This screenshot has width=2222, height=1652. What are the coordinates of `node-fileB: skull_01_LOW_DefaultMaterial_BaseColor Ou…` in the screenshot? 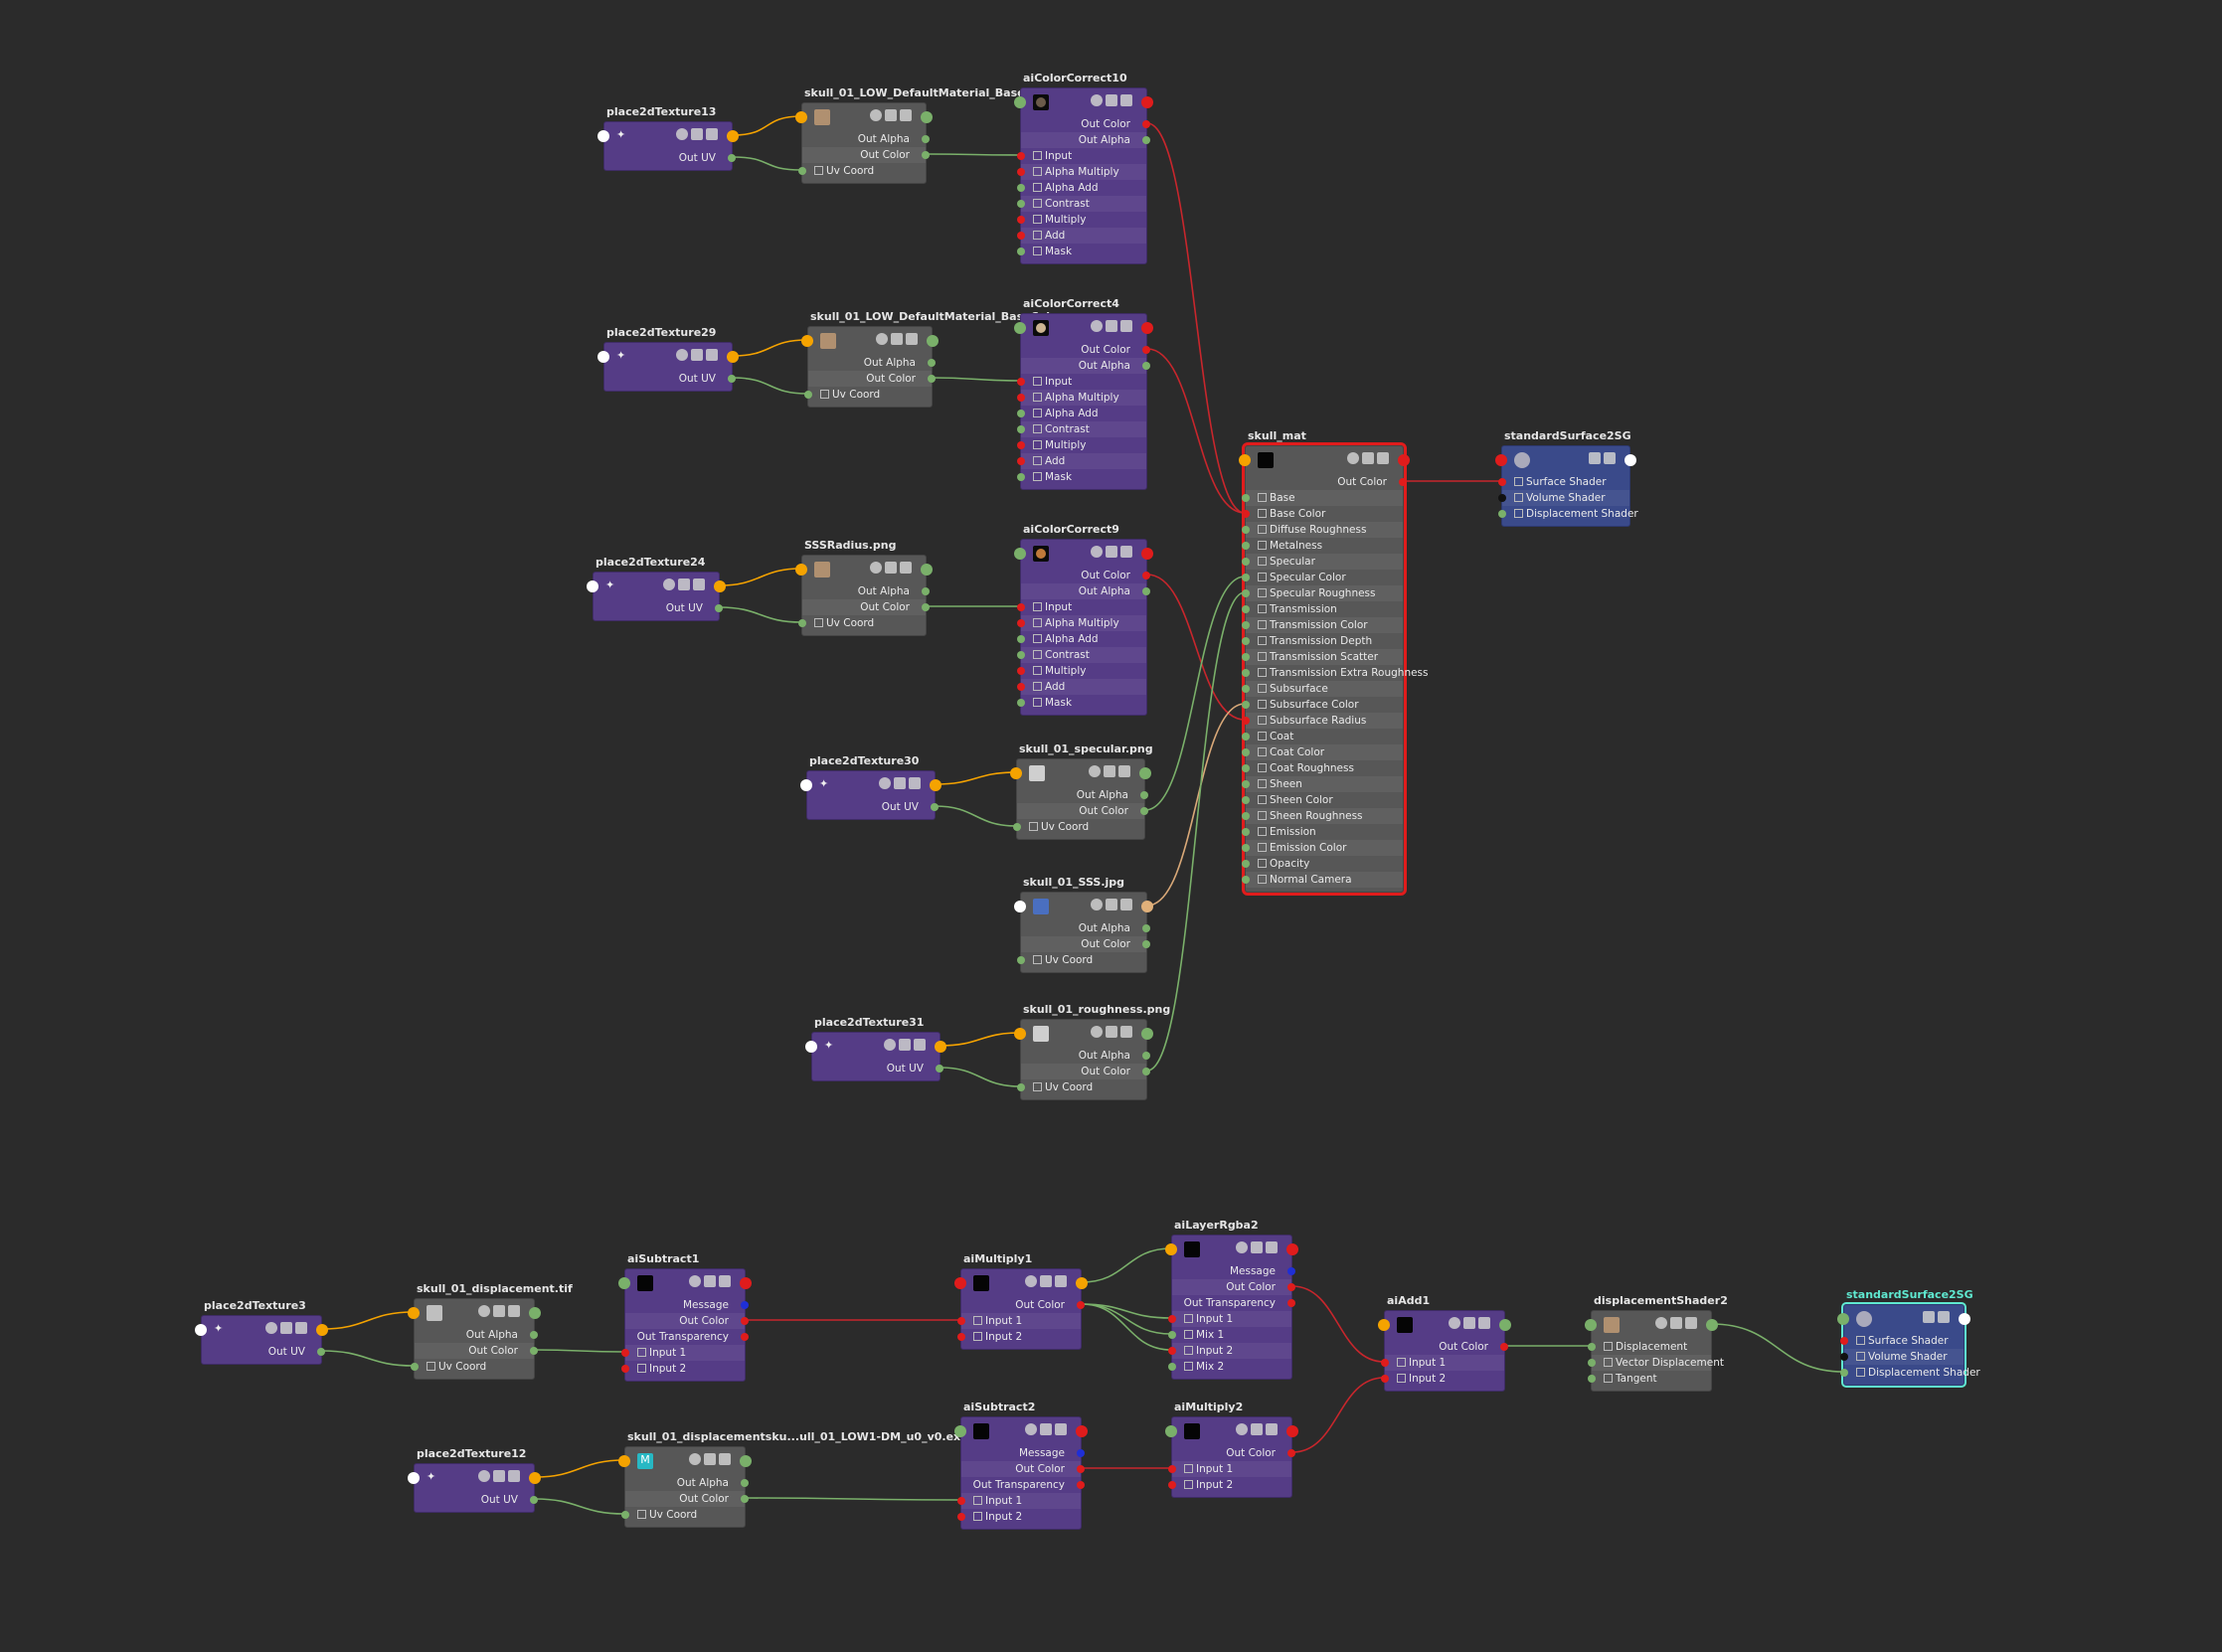 It's located at (932, 359).